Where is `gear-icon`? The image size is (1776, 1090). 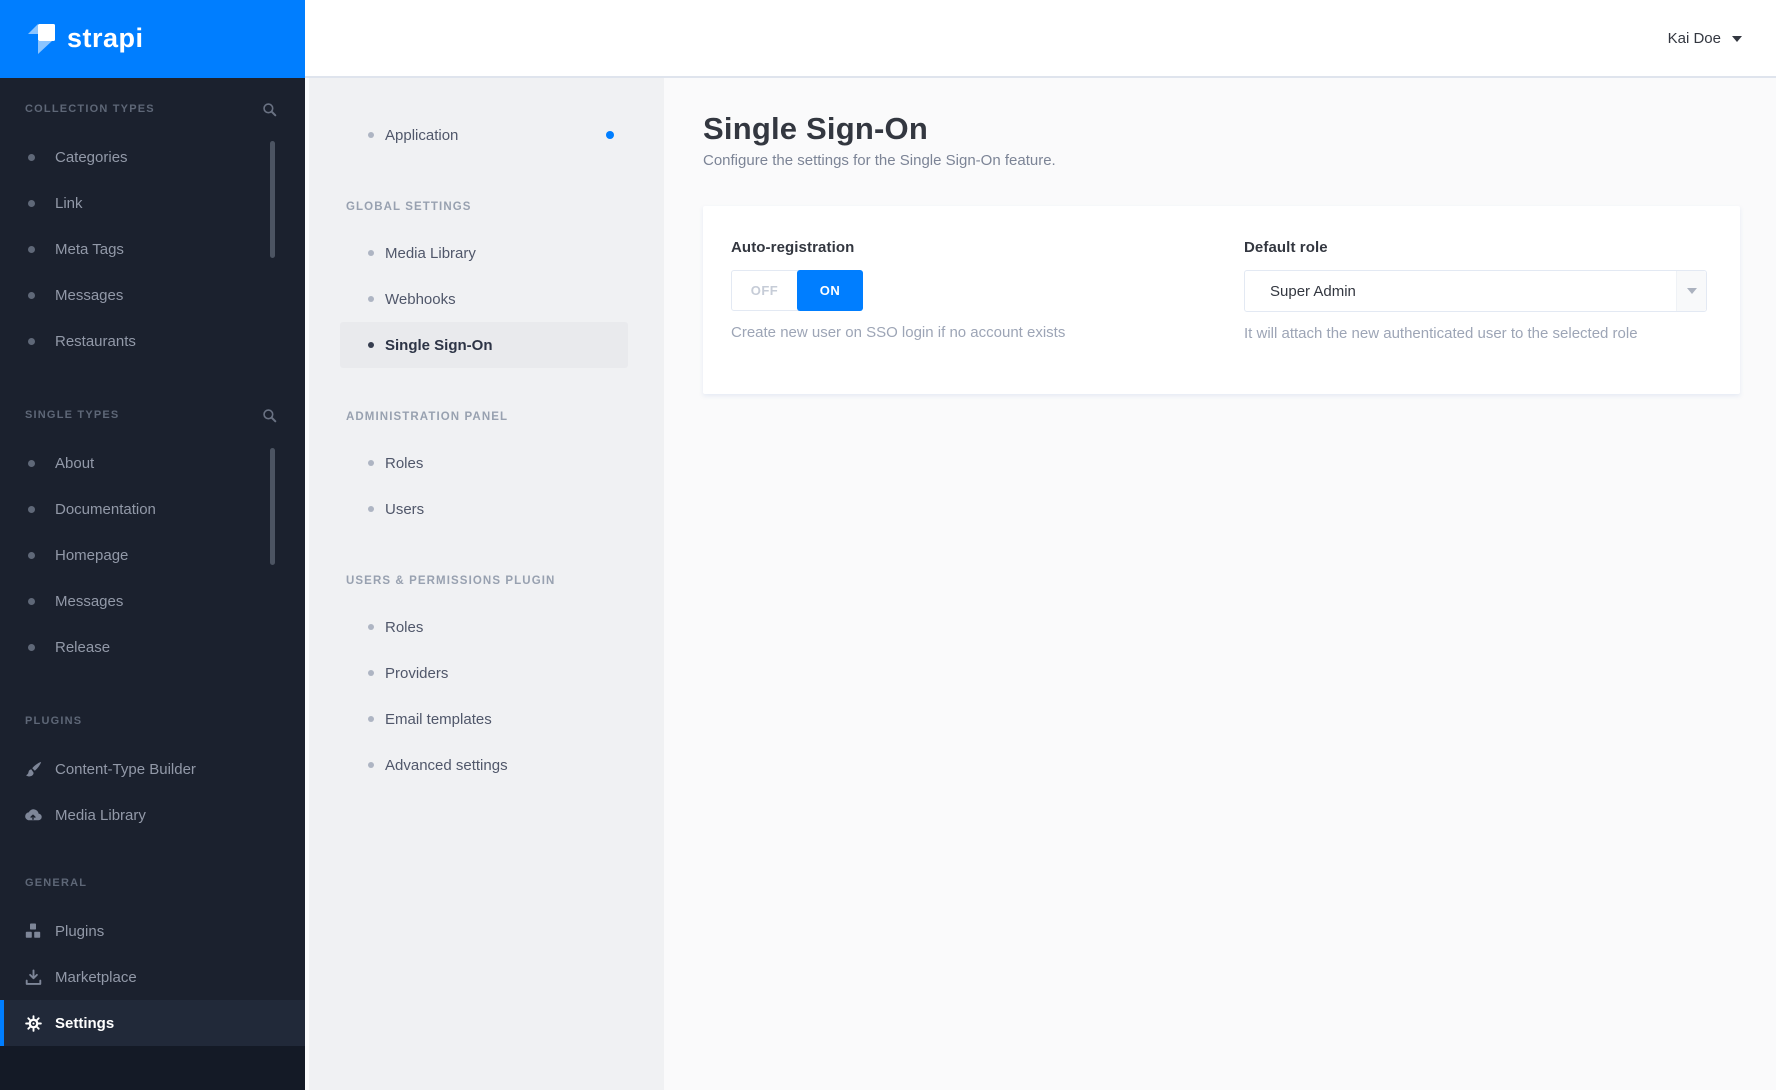
gear-icon is located at coordinates (33, 1023).